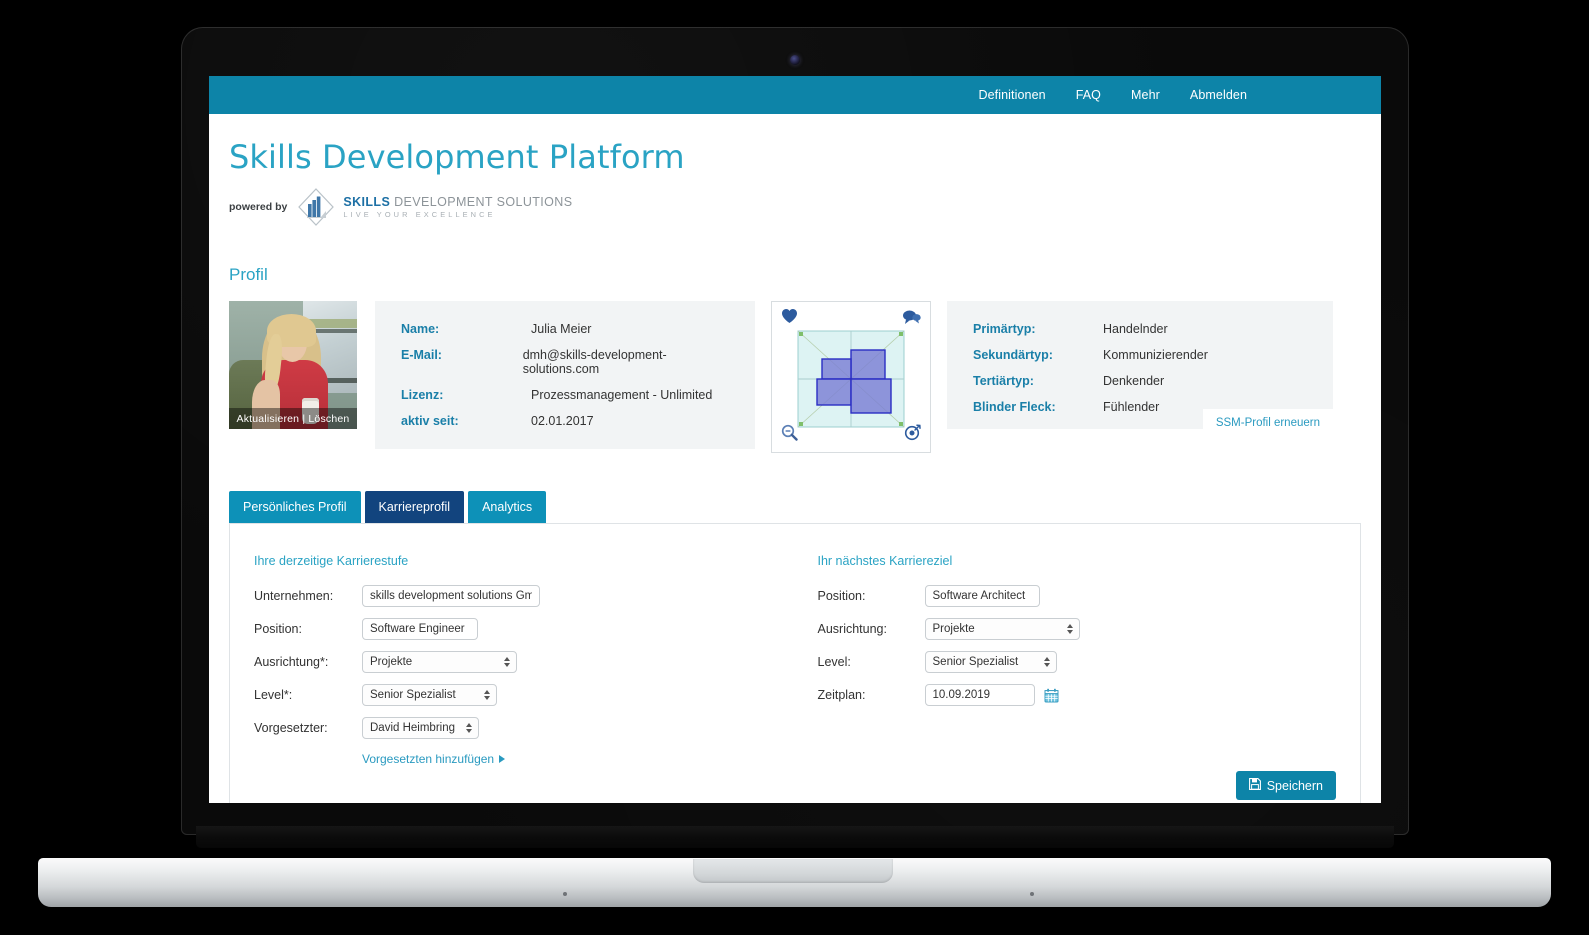  I want to click on save-button: Speichern, so click(1285, 785).